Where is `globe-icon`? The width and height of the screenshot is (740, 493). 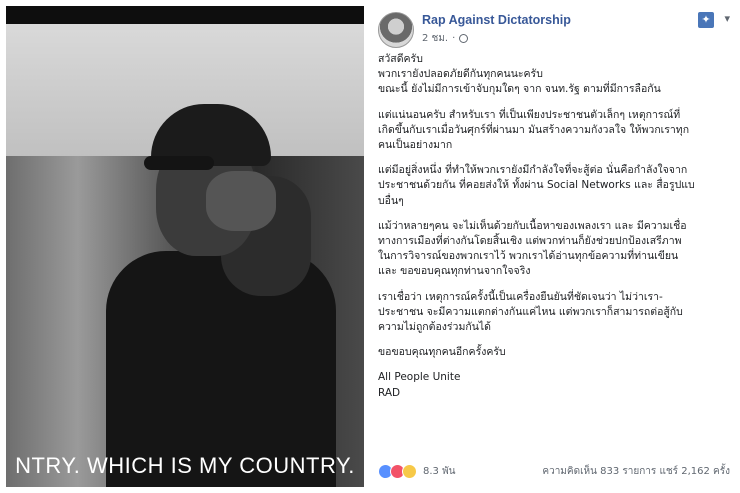
globe-icon is located at coordinates (464, 38).